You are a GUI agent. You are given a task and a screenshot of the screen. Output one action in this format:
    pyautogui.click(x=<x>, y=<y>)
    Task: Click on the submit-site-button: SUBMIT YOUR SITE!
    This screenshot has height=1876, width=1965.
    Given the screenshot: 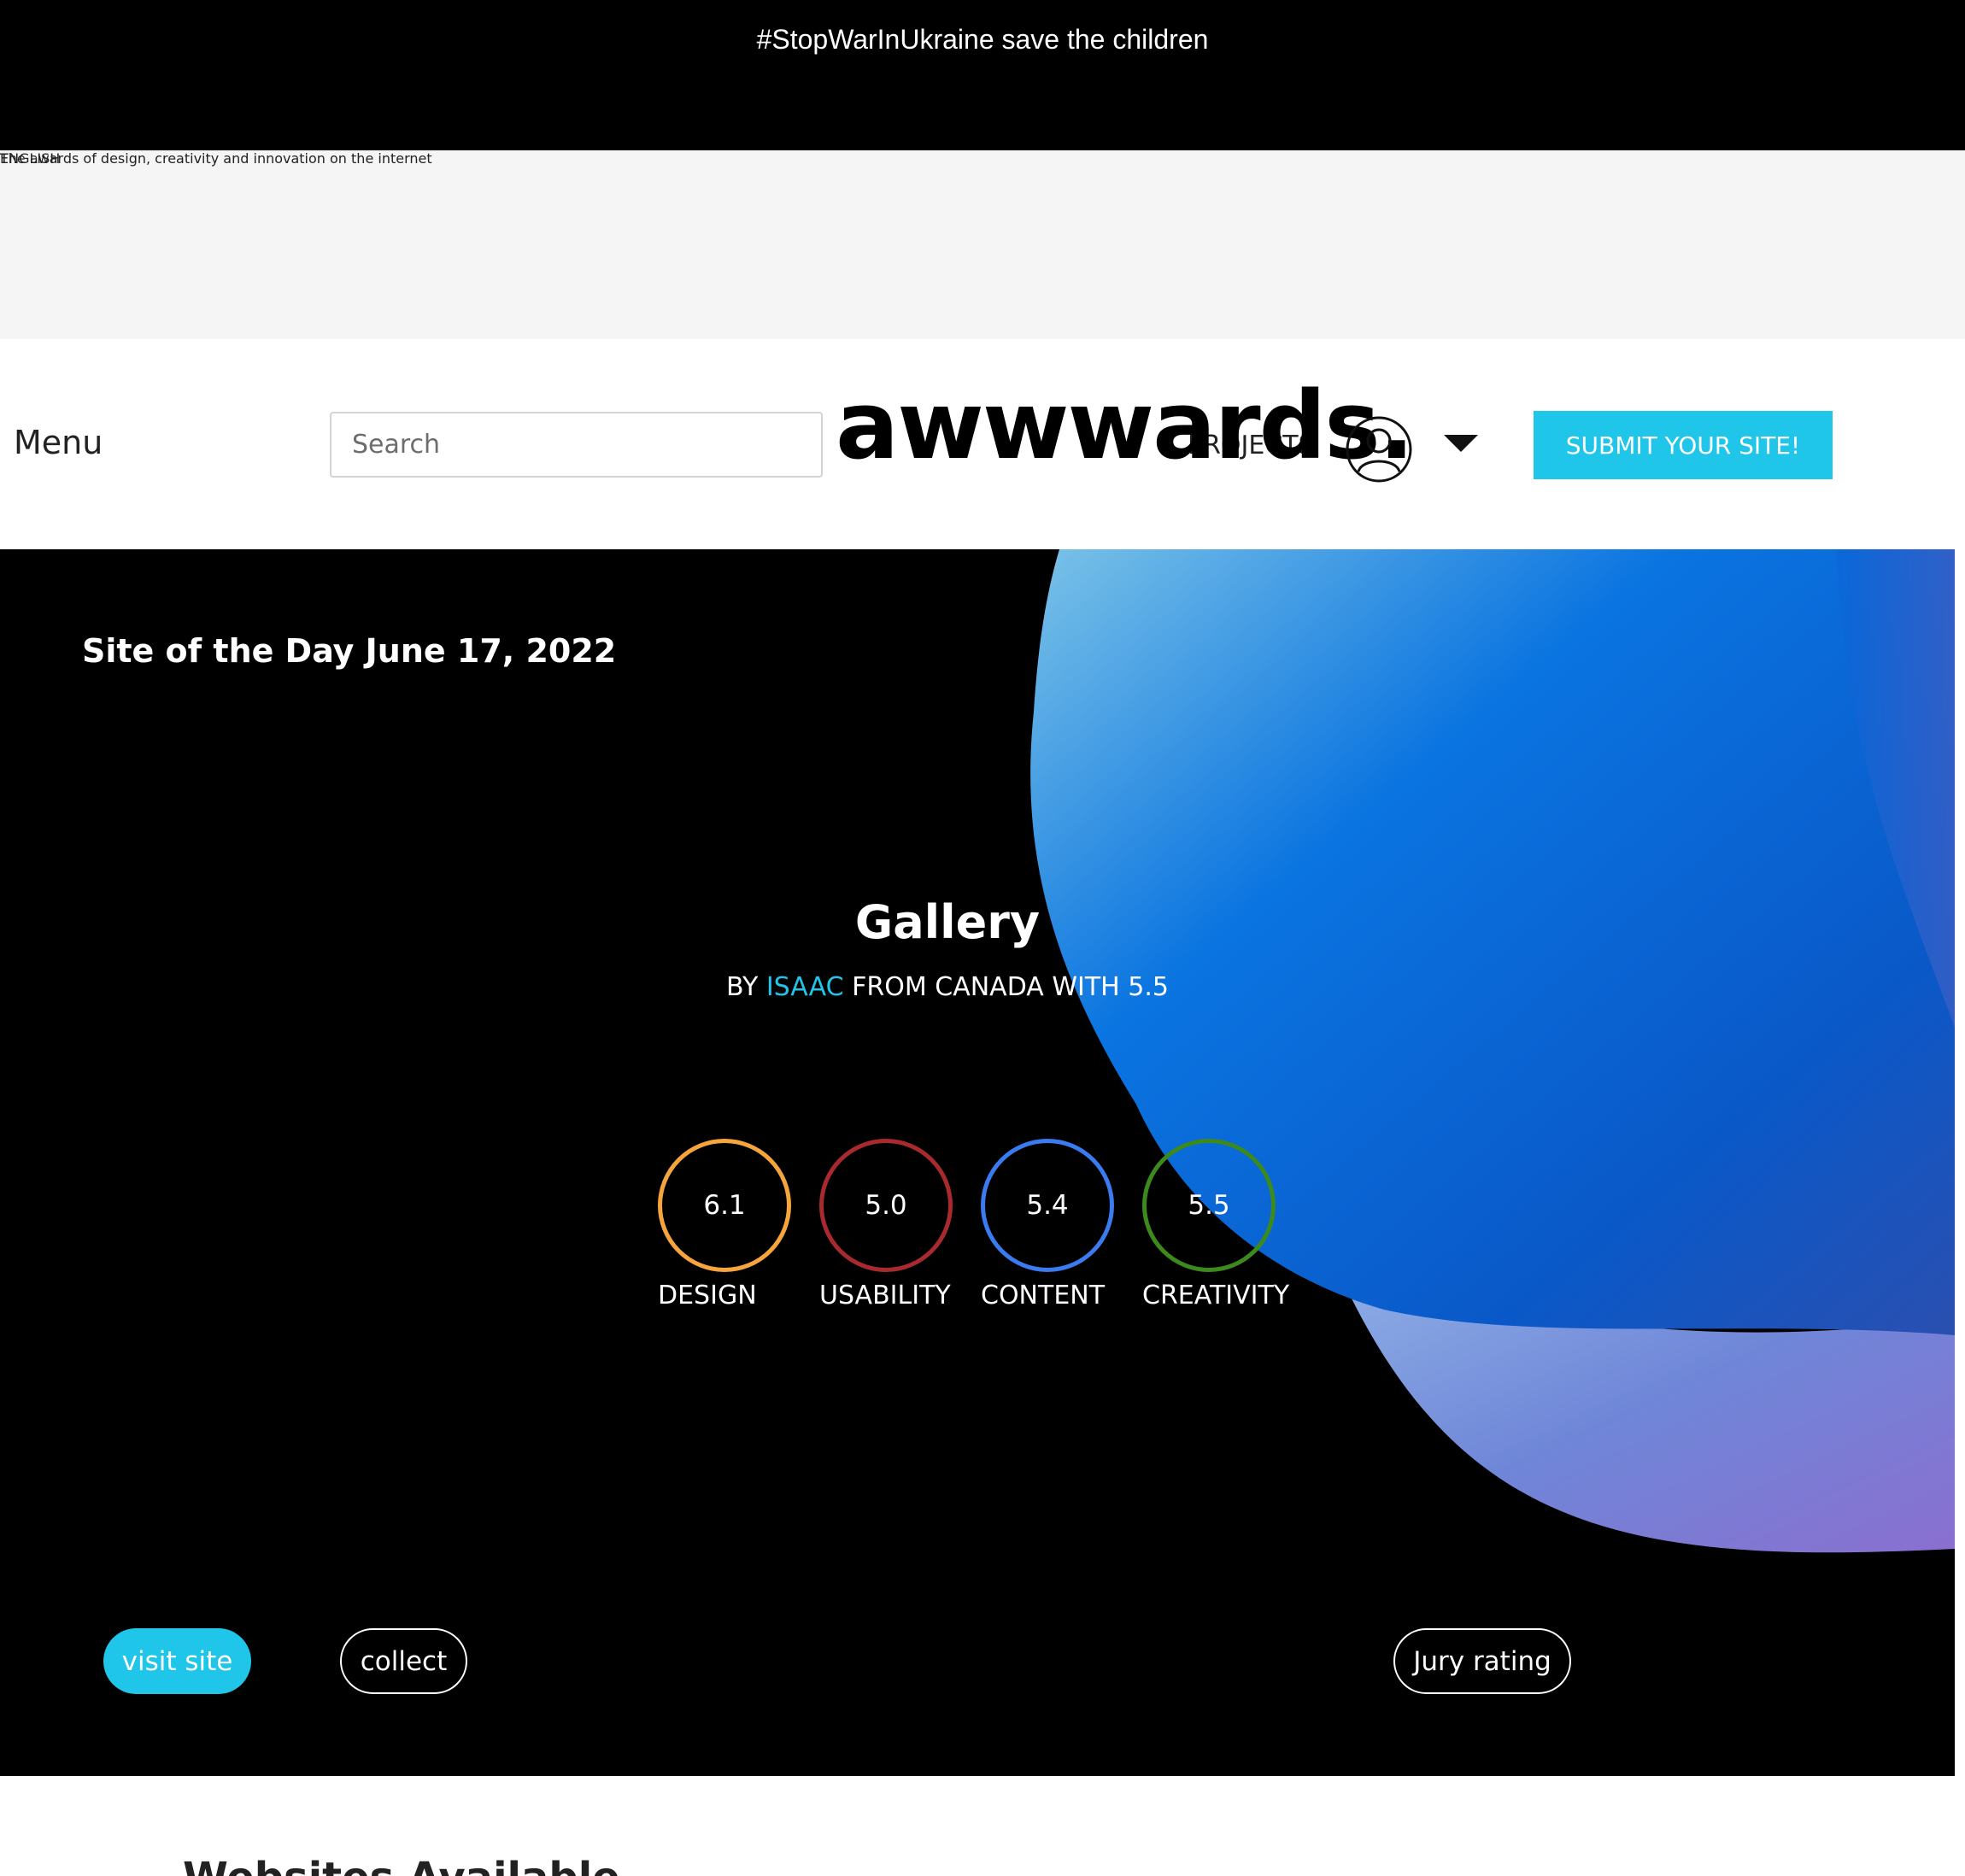 What is the action you would take?
    pyautogui.click(x=1683, y=445)
    